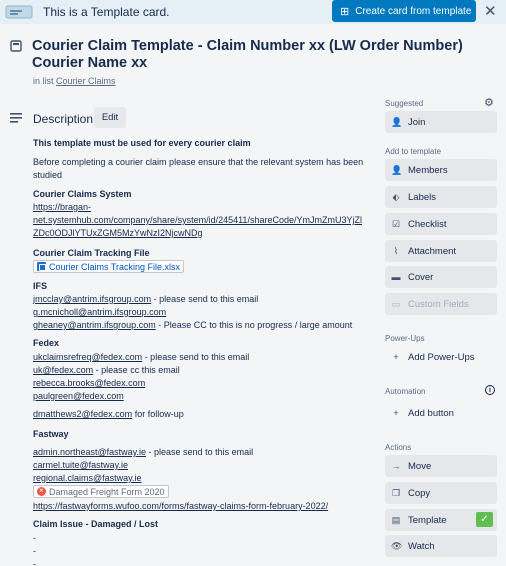 This screenshot has width=506, height=566. What do you see at coordinates (196, 357) in the screenshot?
I see `fedex-note-1: - please send to this email` at bounding box center [196, 357].